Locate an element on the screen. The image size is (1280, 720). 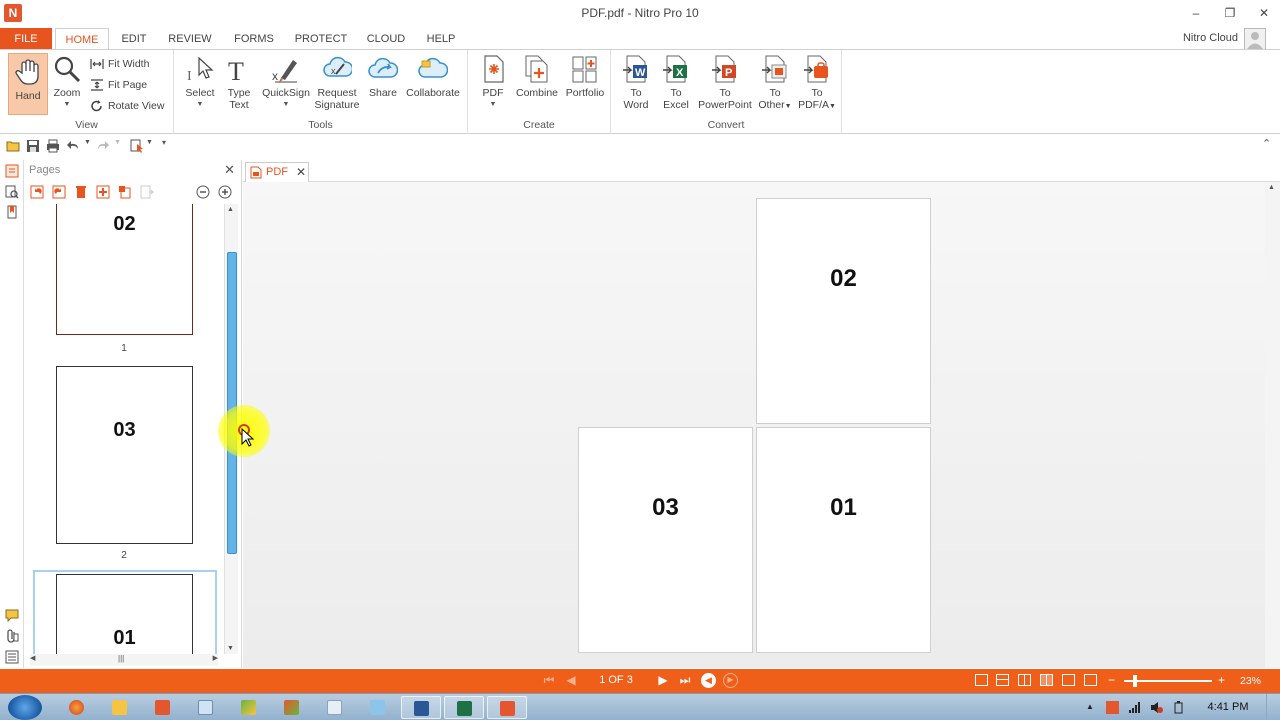
document-tab: PDF ✕ is located at coordinates (277, 172).